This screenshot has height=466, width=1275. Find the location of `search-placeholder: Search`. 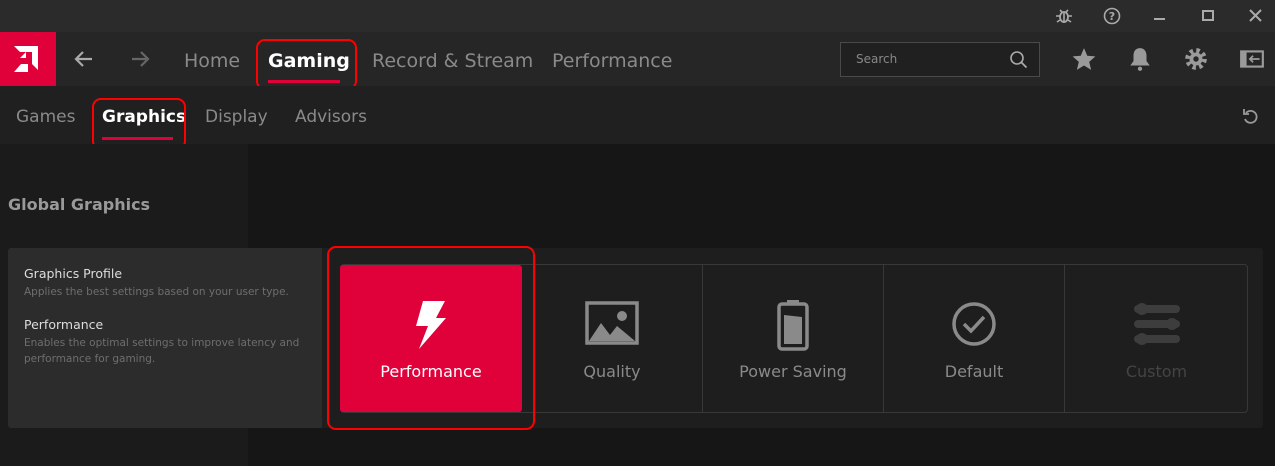

search-placeholder: Search is located at coordinates (877, 59).